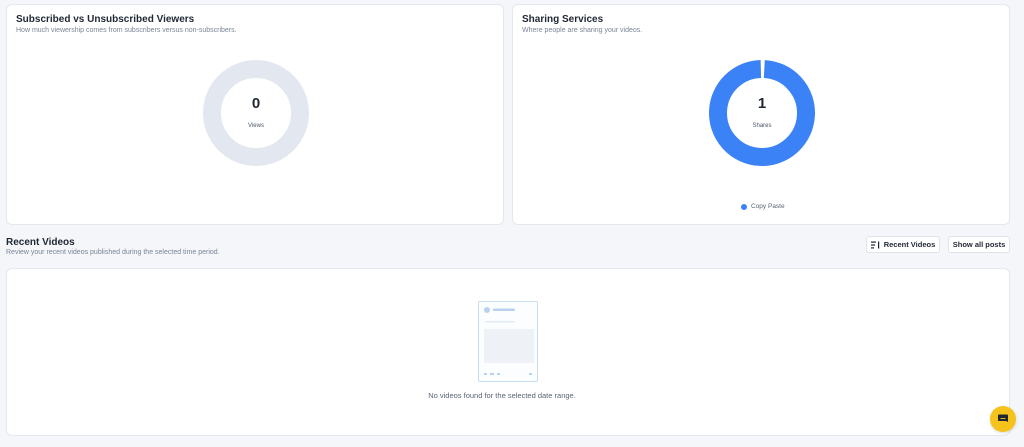 The height and width of the screenshot is (447, 1024). I want to click on sharing-donut-ring, so click(762, 113).